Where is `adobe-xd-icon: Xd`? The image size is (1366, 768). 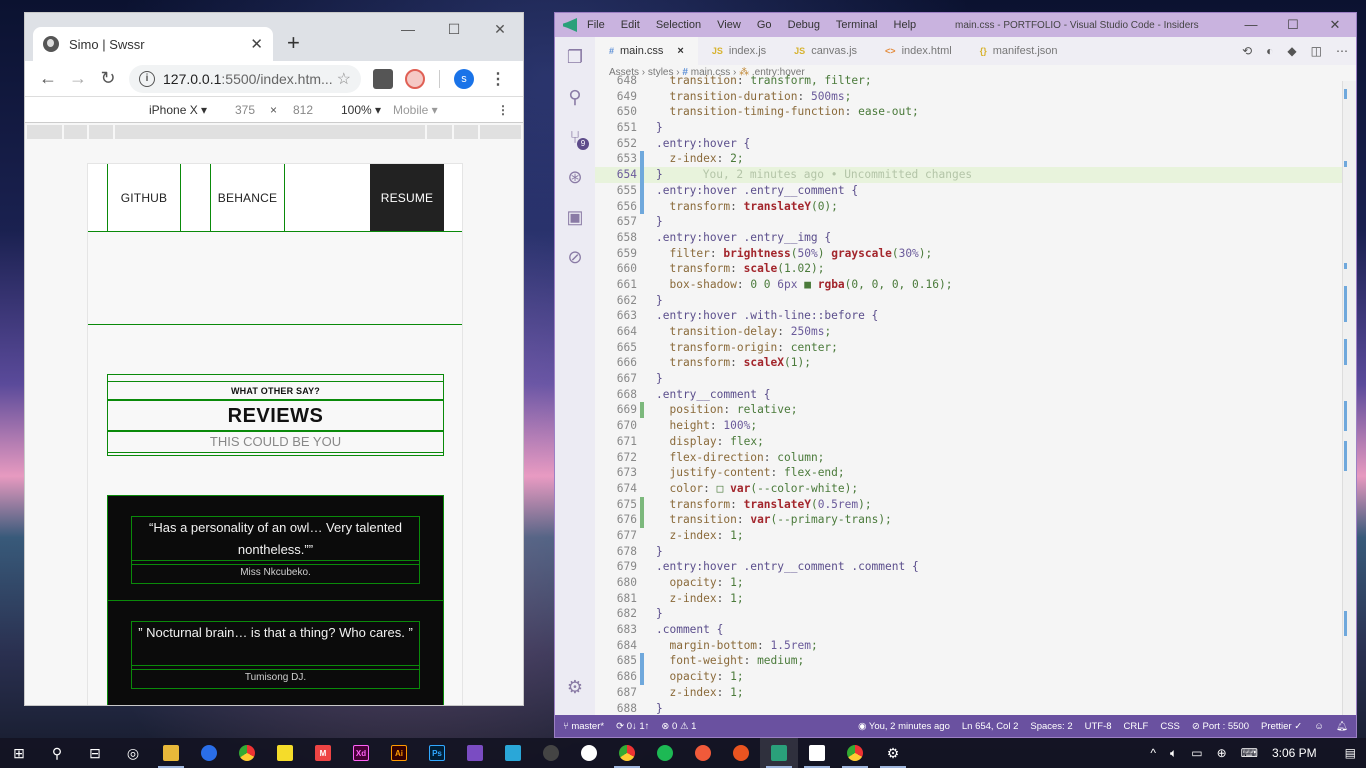 adobe-xd-icon: Xd is located at coordinates (361, 753).